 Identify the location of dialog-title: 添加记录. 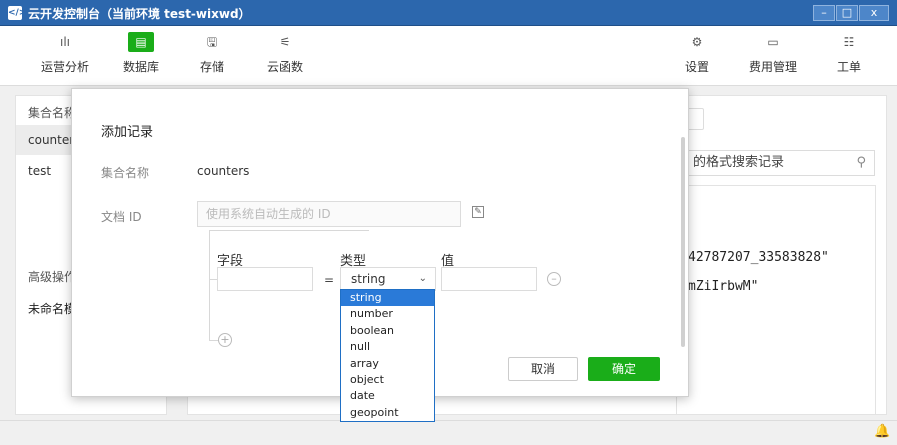
(127, 132).